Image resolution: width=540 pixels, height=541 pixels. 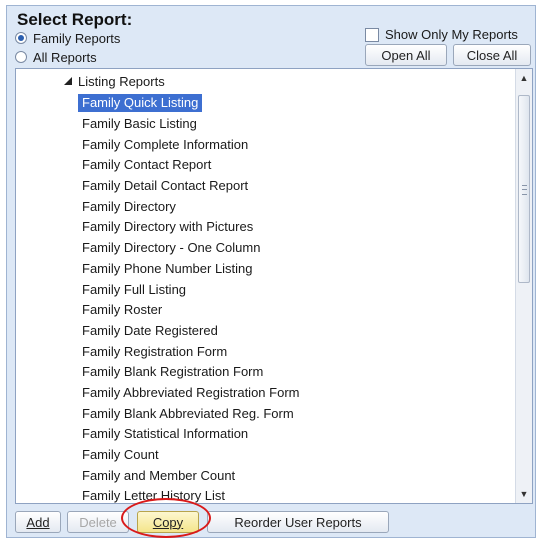 What do you see at coordinates (288, 351) in the screenshot?
I see `report-item: Family Registration Form` at bounding box center [288, 351].